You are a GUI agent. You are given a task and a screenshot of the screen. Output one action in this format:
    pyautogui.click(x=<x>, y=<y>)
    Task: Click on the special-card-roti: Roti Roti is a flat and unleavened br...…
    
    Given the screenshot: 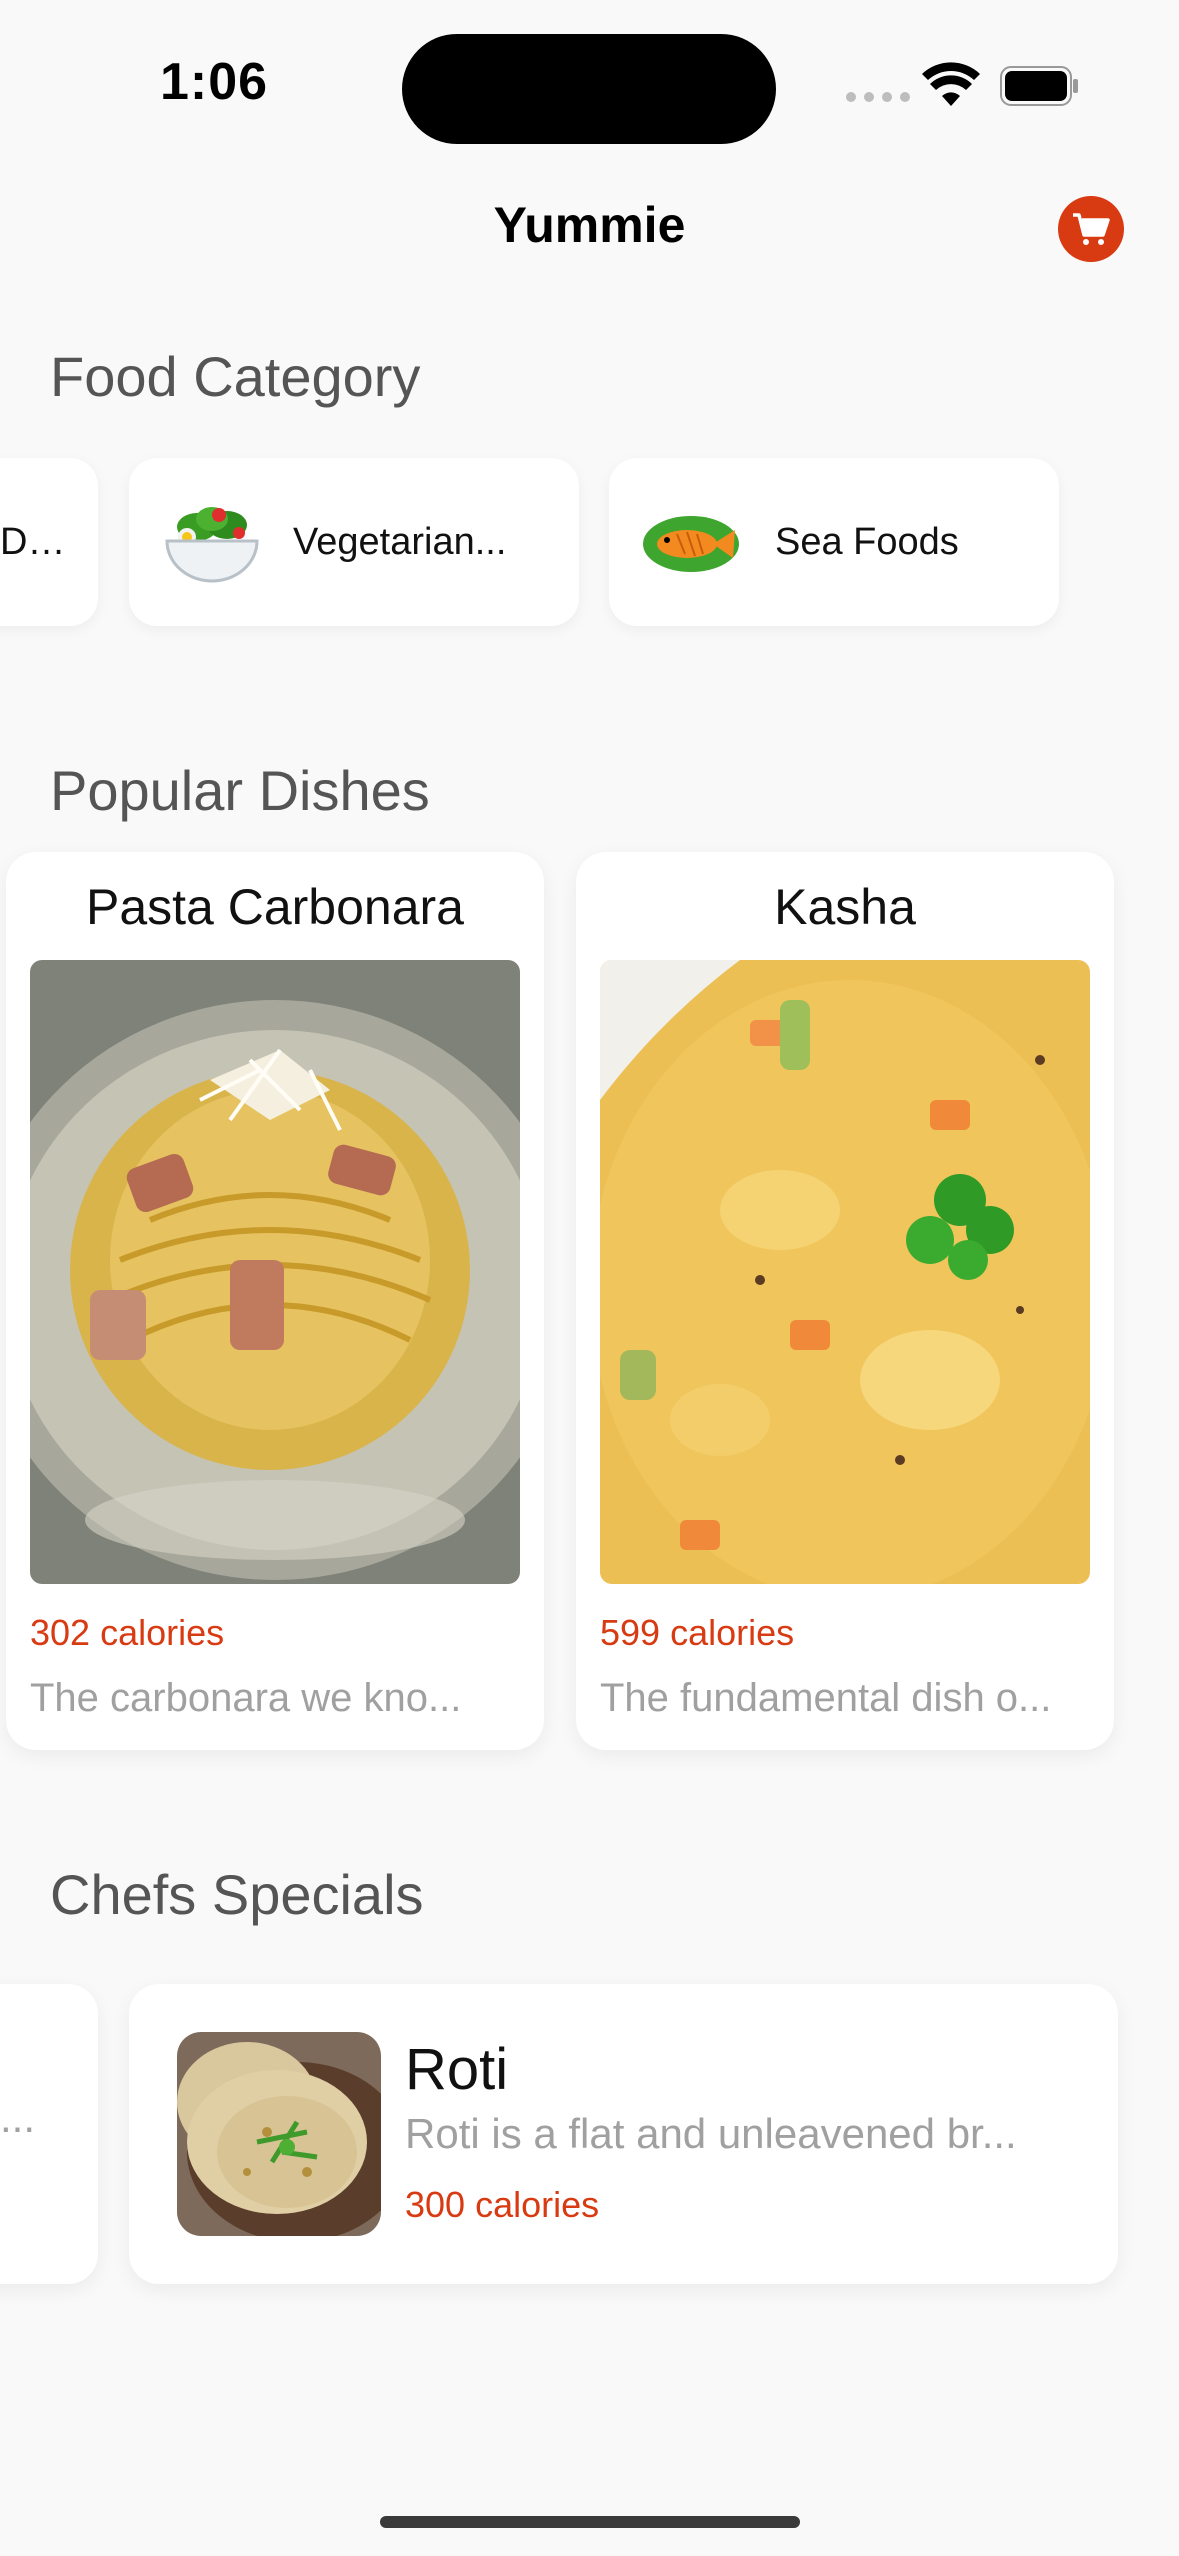 What is the action you would take?
    pyautogui.click(x=623, y=2134)
    